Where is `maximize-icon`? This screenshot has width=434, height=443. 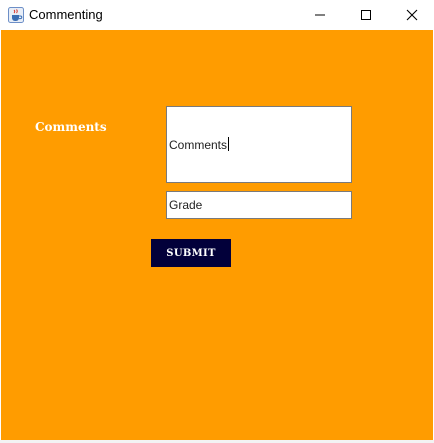
maximize-icon is located at coordinates (366, 15).